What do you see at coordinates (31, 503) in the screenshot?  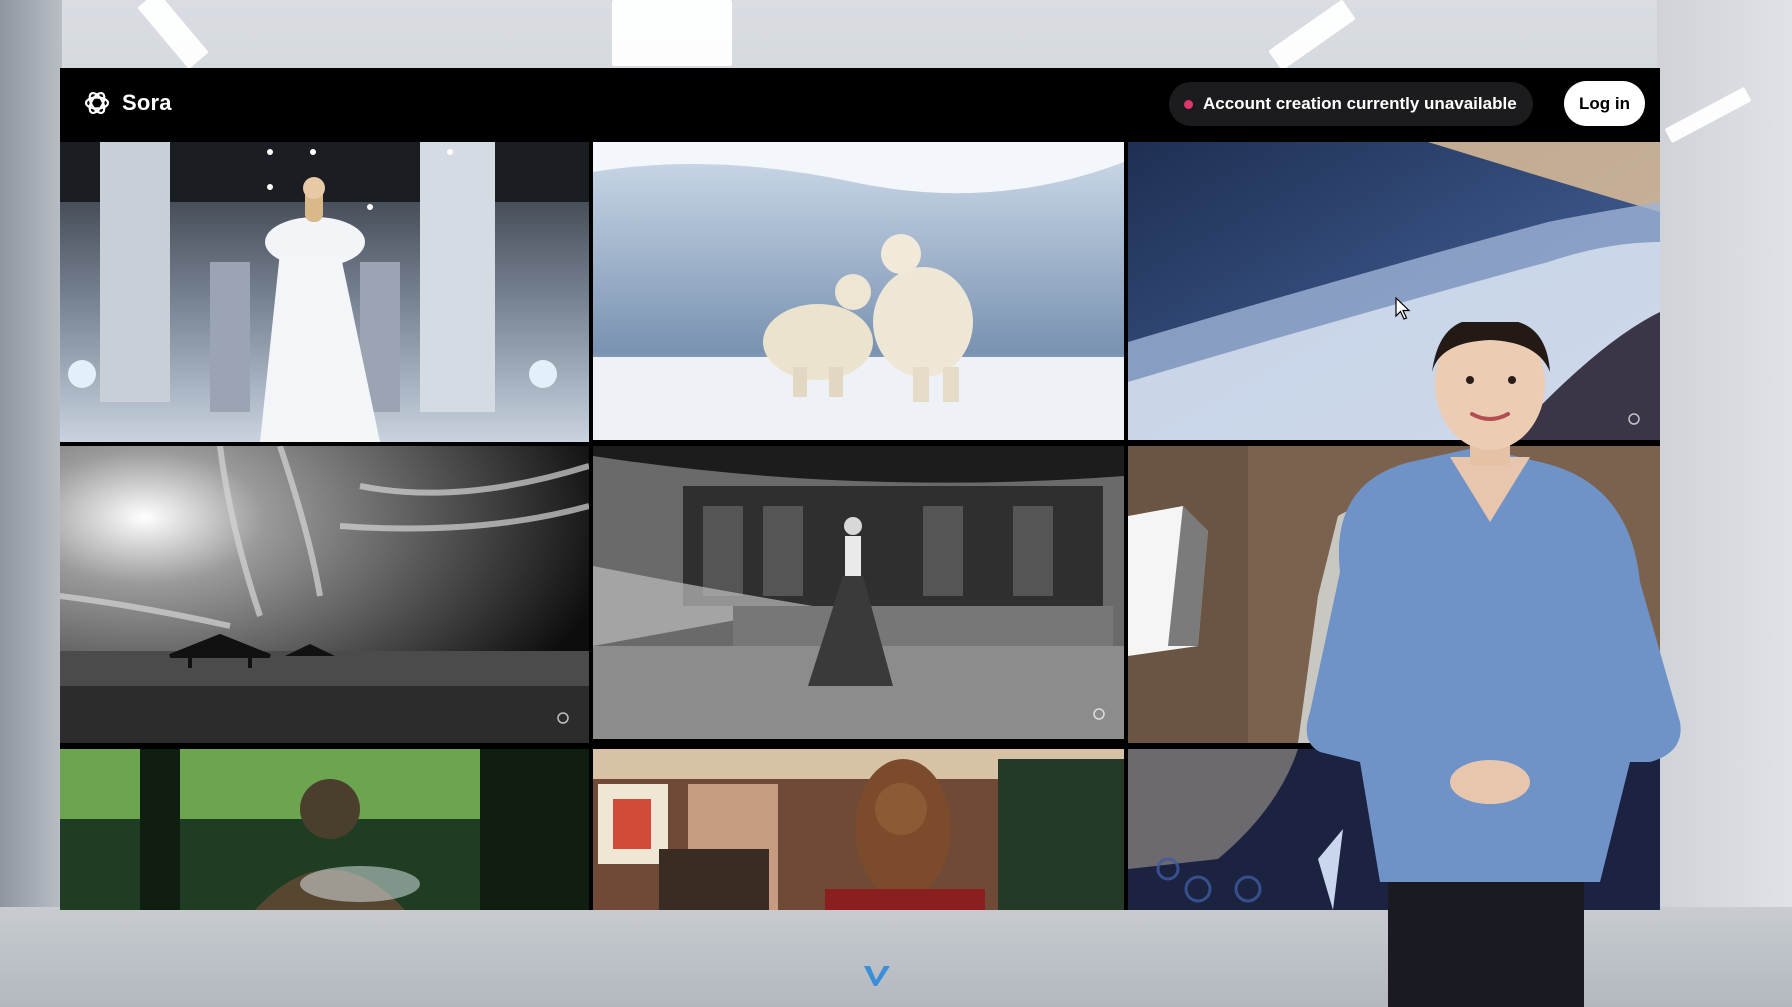 I see `studio-left-wall` at bounding box center [31, 503].